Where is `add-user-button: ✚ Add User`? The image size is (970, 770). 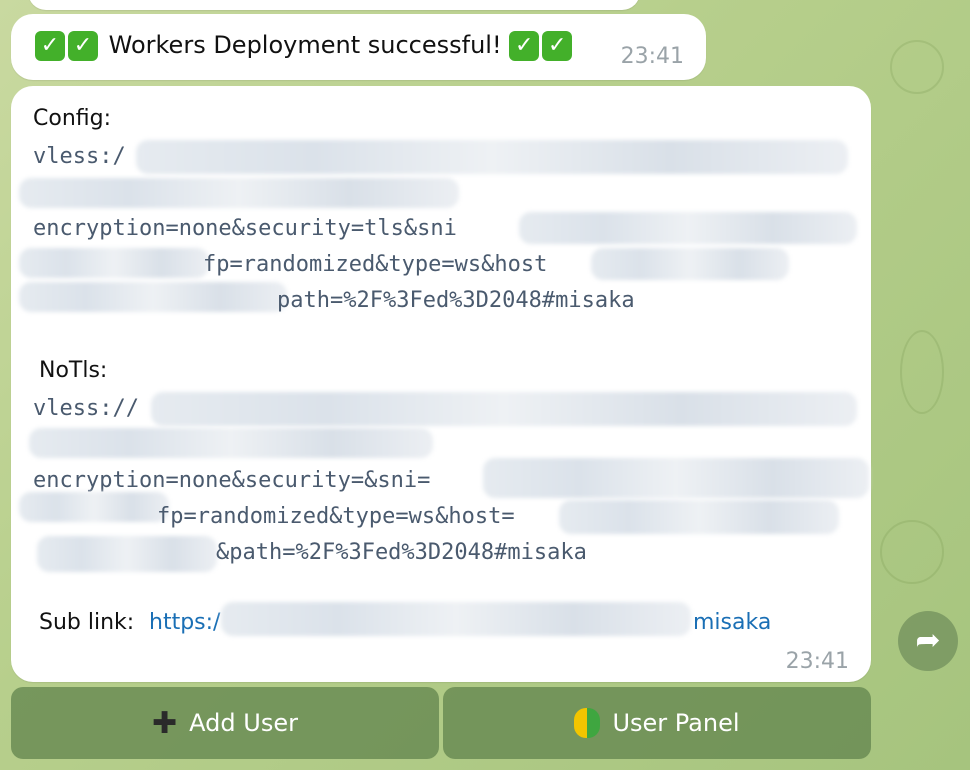 add-user-button: ✚ Add User is located at coordinates (225, 723).